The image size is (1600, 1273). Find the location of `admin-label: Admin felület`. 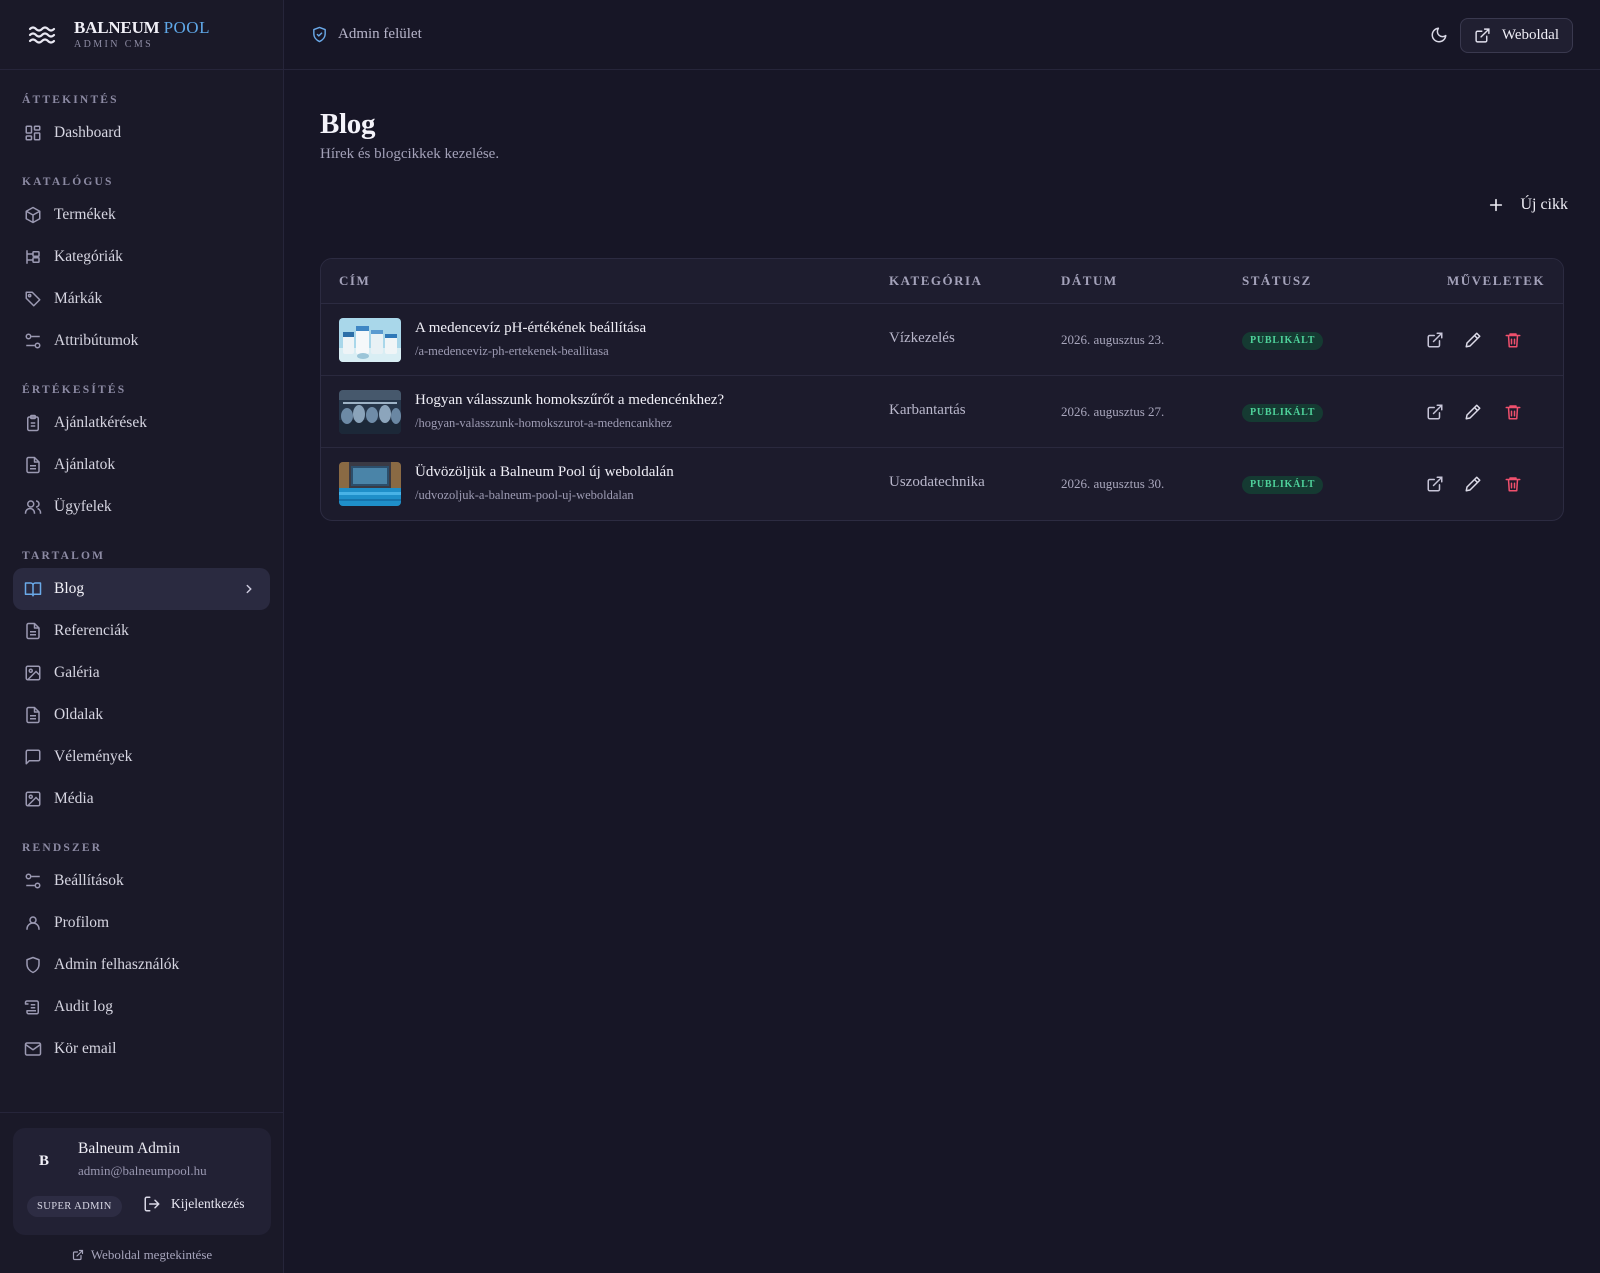

admin-label: Admin felület is located at coordinates (380, 34).